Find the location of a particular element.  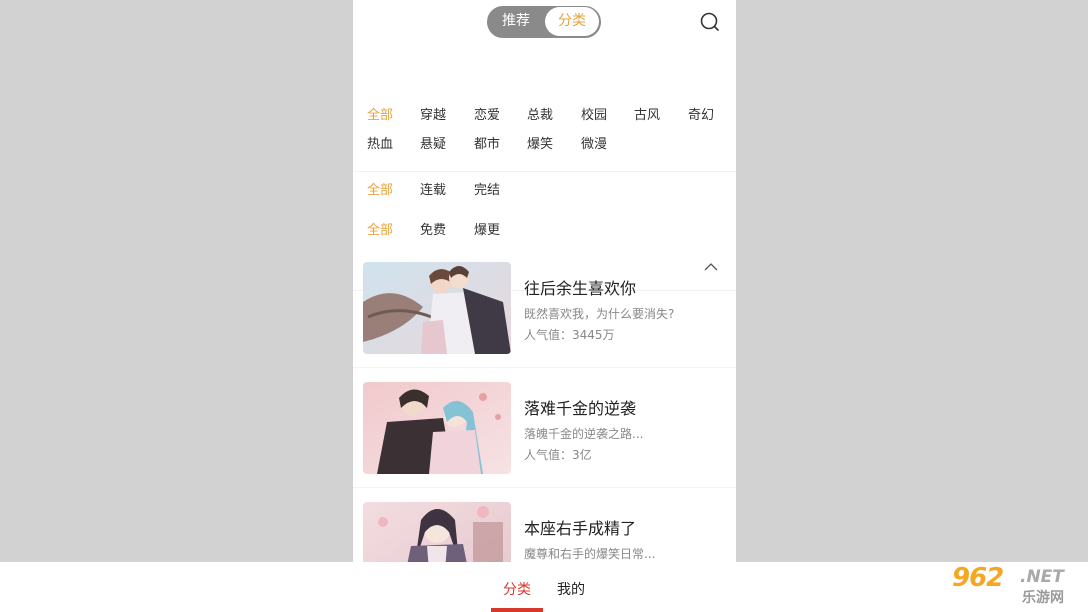

genre-filter-row-1: 全部 穿越 恋爱 总裁 校园 古风 奇幻 is located at coordinates (544, 116).